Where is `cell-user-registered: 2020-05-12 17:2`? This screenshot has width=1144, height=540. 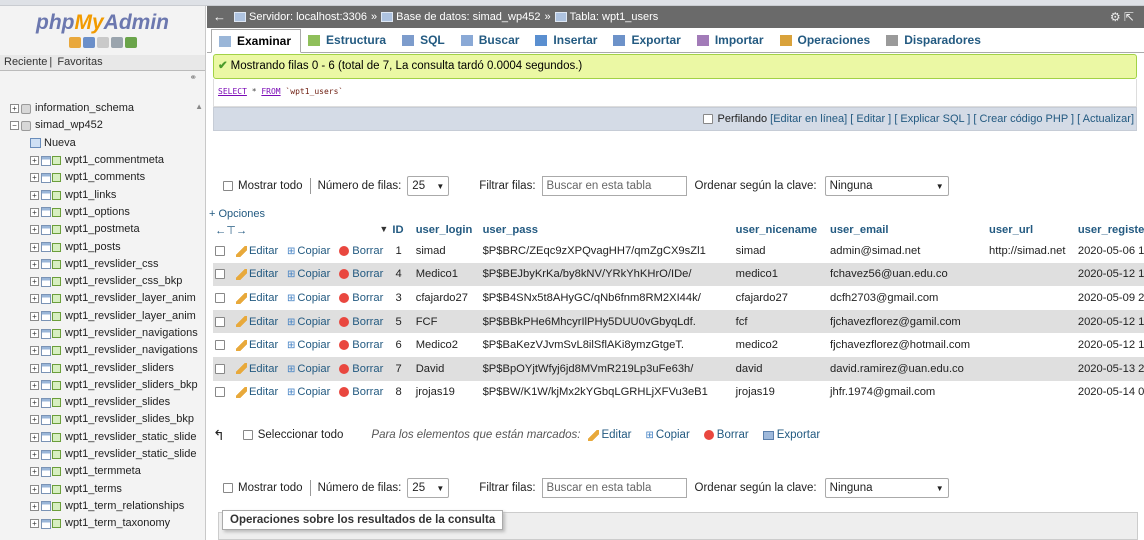 cell-user-registered: 2020-05-12 17:2 is located at coordinates (1109, 274).